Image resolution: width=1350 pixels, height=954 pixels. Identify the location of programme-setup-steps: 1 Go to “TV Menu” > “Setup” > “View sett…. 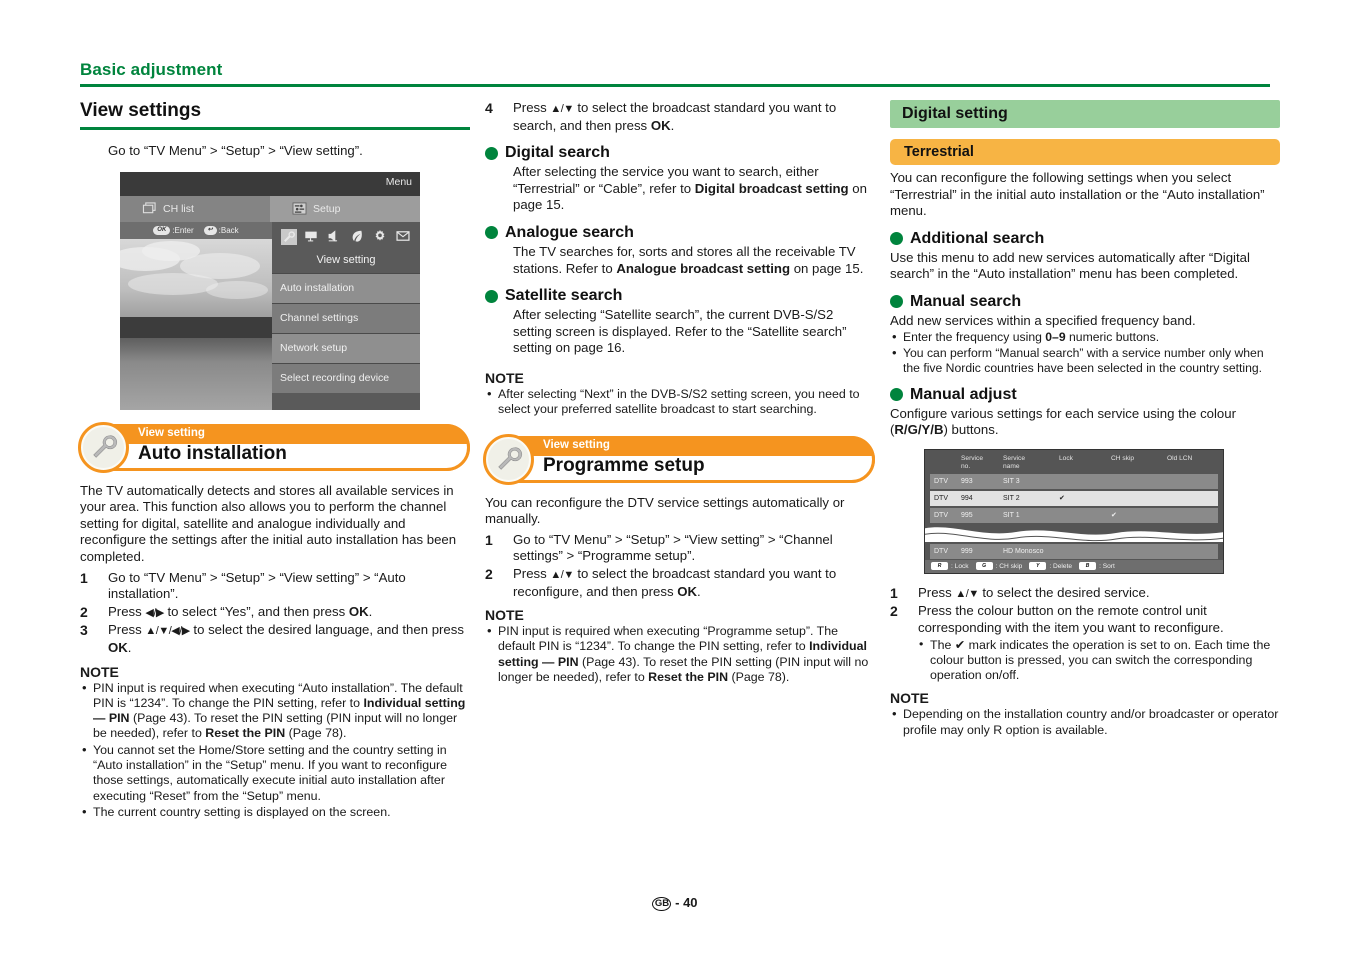
(680, 566).